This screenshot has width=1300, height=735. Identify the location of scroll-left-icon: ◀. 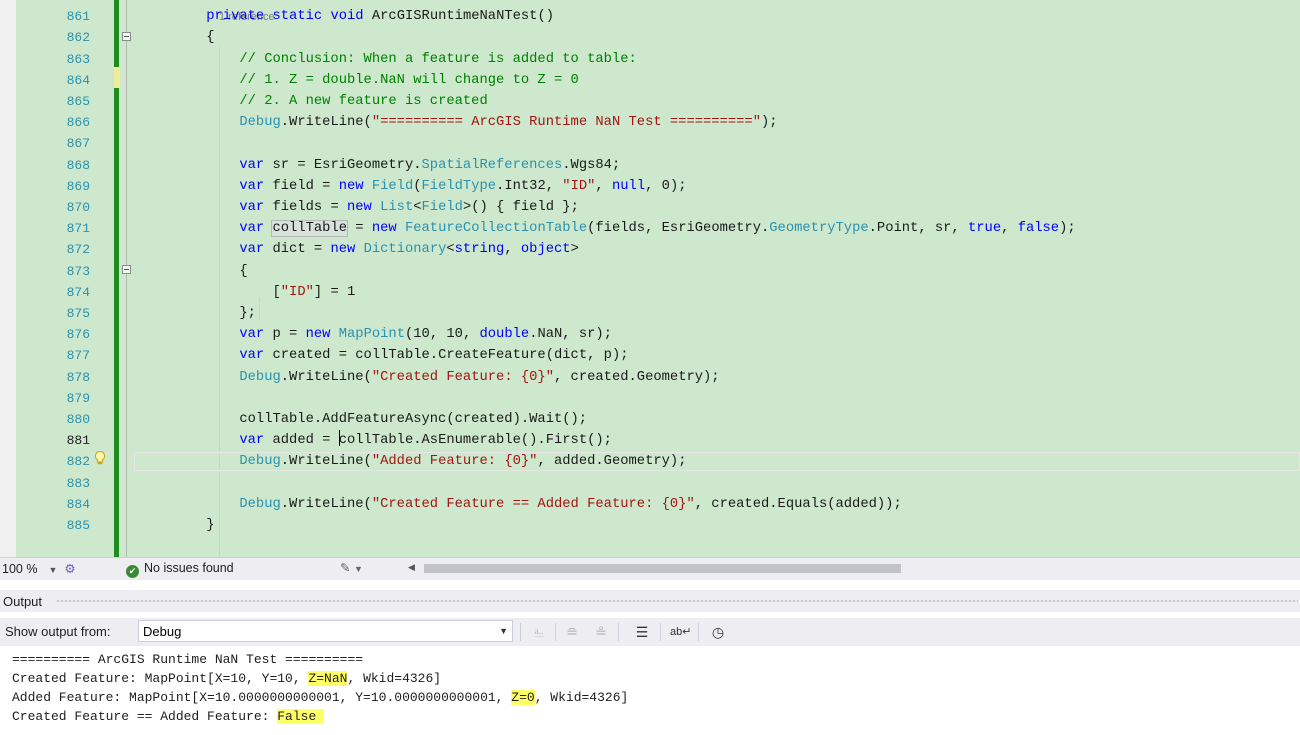
(411, 567).